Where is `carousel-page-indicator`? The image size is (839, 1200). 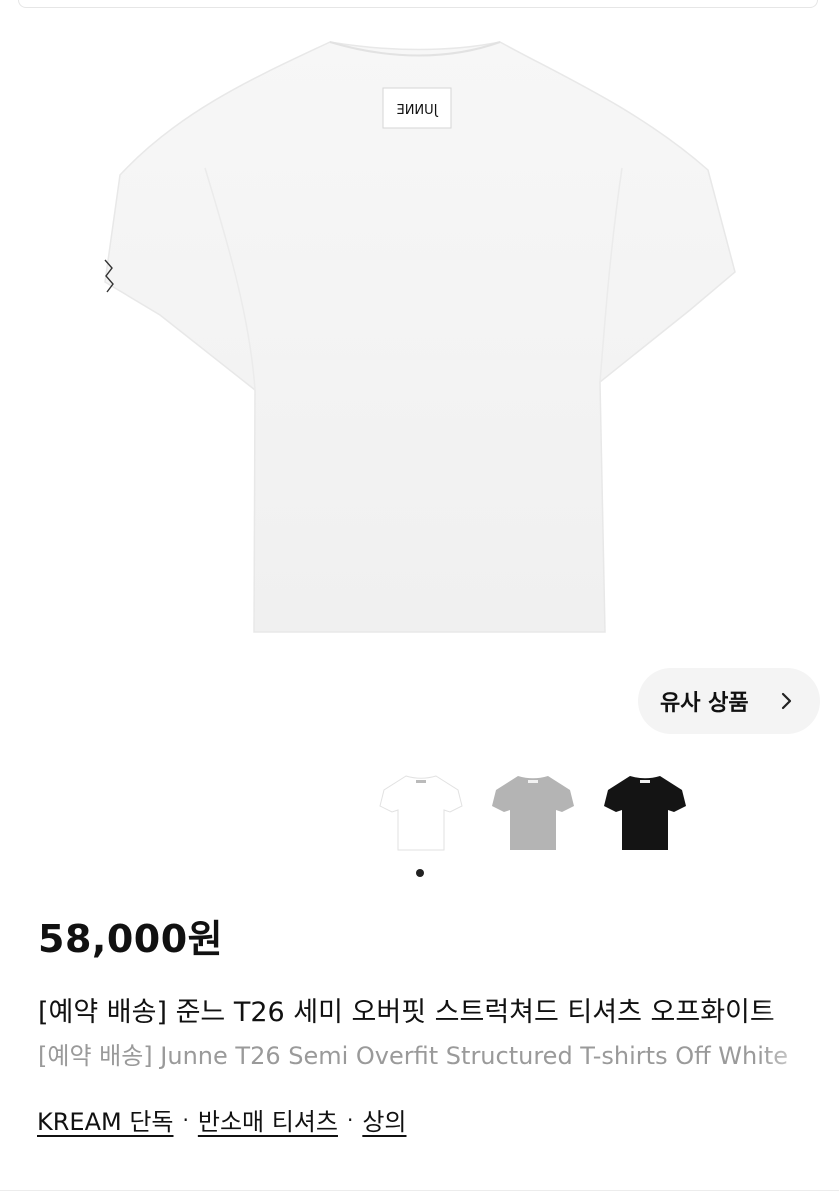
carousel-page-indicator is located at coordinates (420, 873).